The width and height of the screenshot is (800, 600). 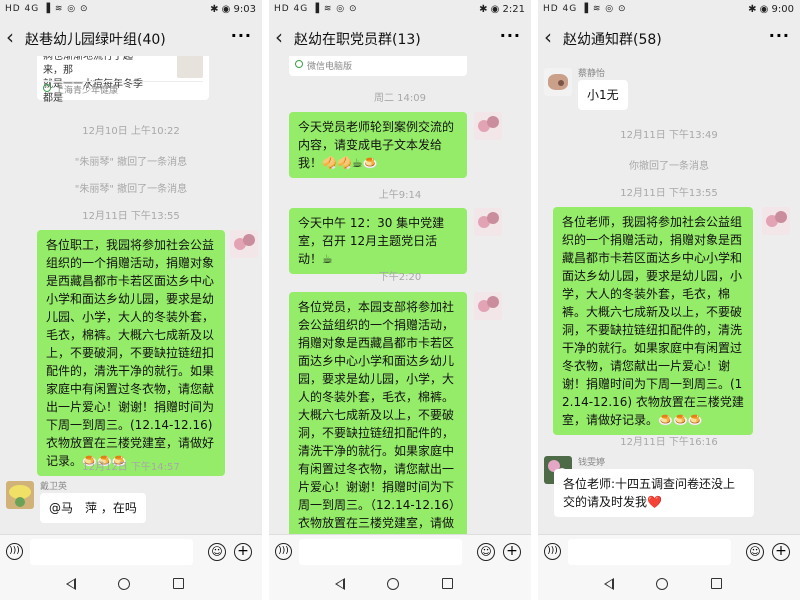 What do you see at coordinates (400, 277) in the screenshot?
I see `timestamp: 下午2:20` at bounding box center [400, 277].